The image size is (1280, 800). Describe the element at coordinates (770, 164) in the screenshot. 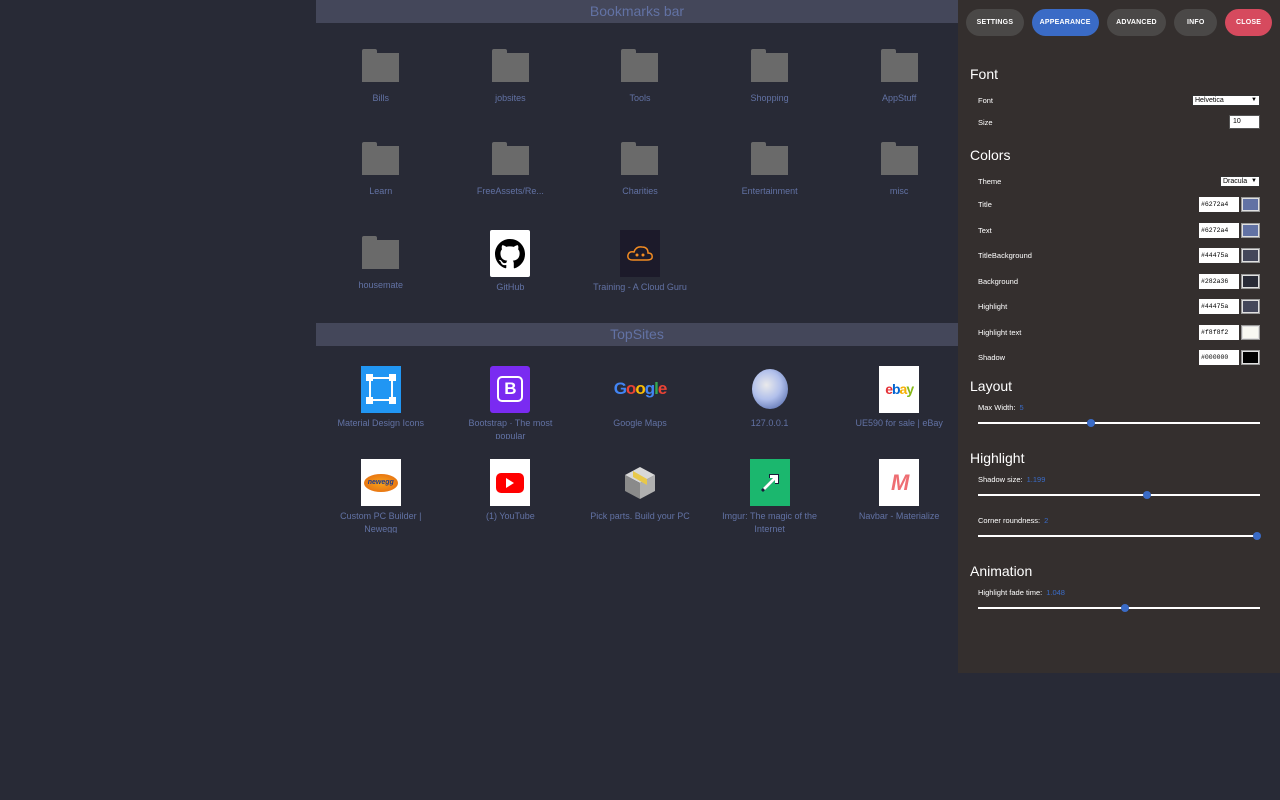

I see `bookmark-tile: Entertainment` at that location.